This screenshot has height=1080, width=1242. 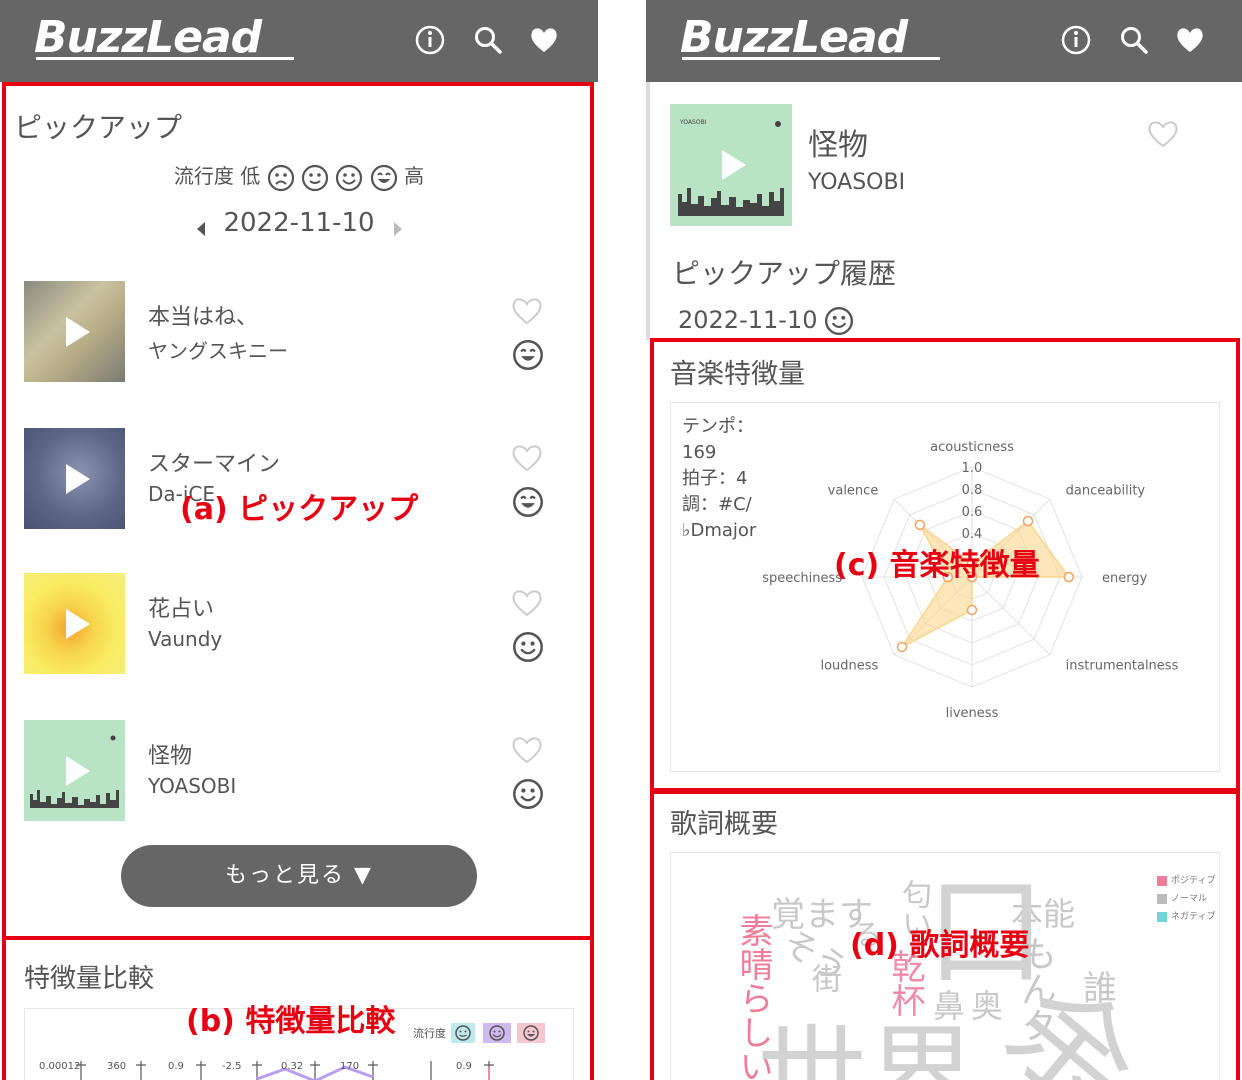 What do you see at coordinates (89, 979) in the screenshot?
I see `compare-title: 特徴量比較` at bounding box center [89, 979].